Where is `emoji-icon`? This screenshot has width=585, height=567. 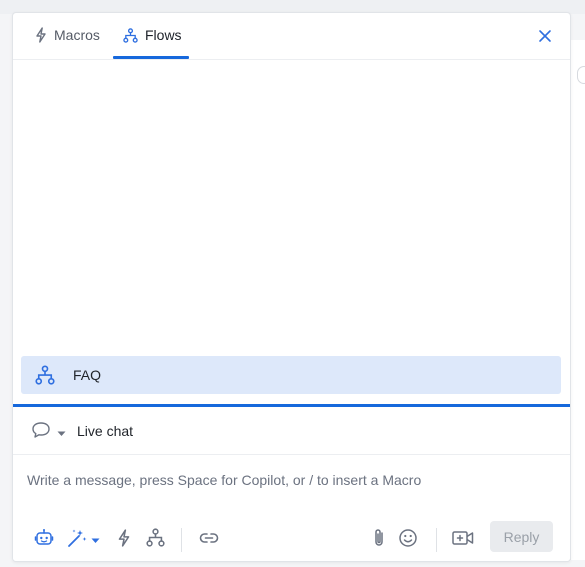 emoji-icon is located at coordinates (408, 540).